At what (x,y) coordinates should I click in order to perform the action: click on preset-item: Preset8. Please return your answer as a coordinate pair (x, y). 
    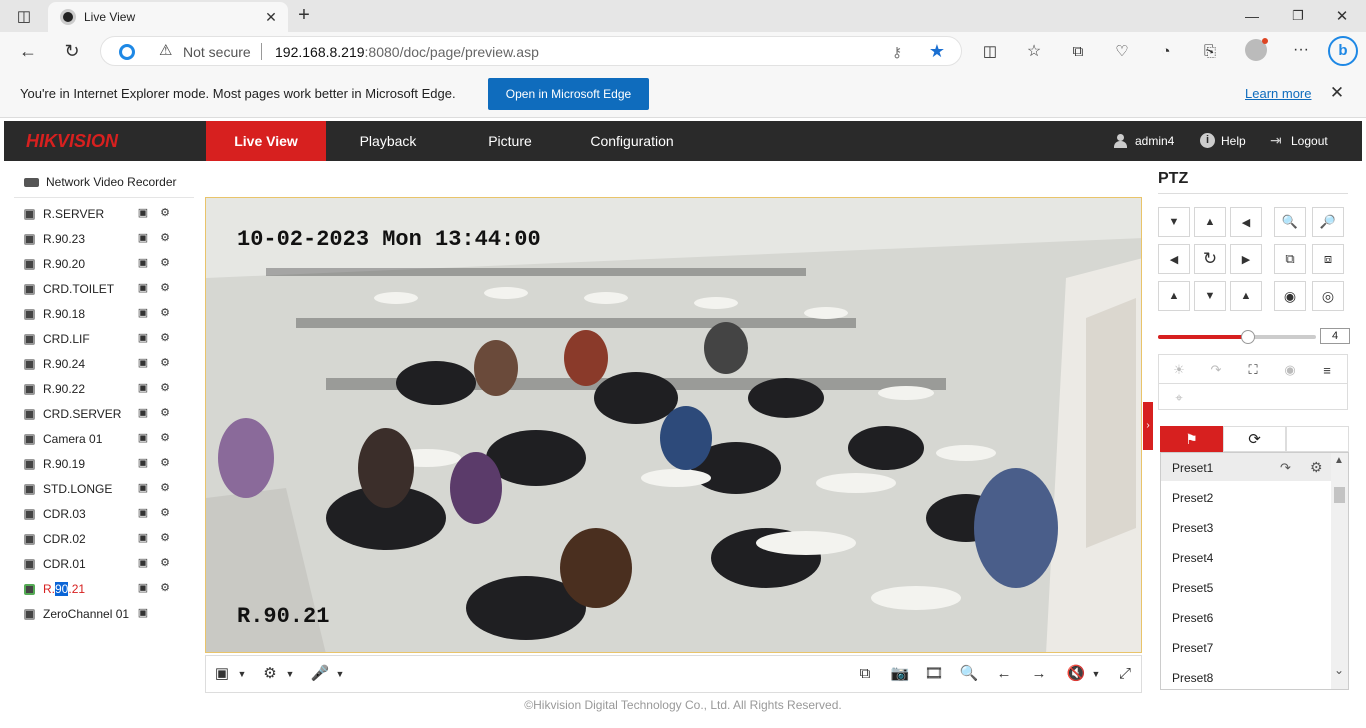
    Looking at the image, I should click on (1192, 678).